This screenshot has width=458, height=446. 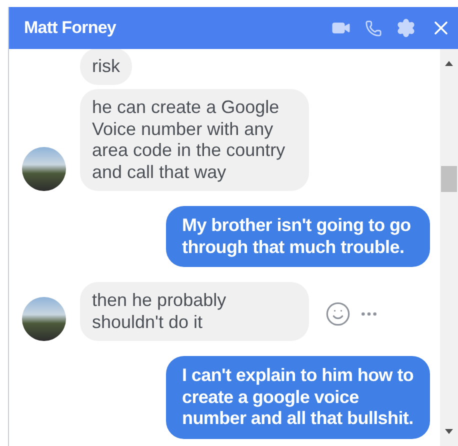 I want to click on received-message: risk, so click(x=106, y=67).